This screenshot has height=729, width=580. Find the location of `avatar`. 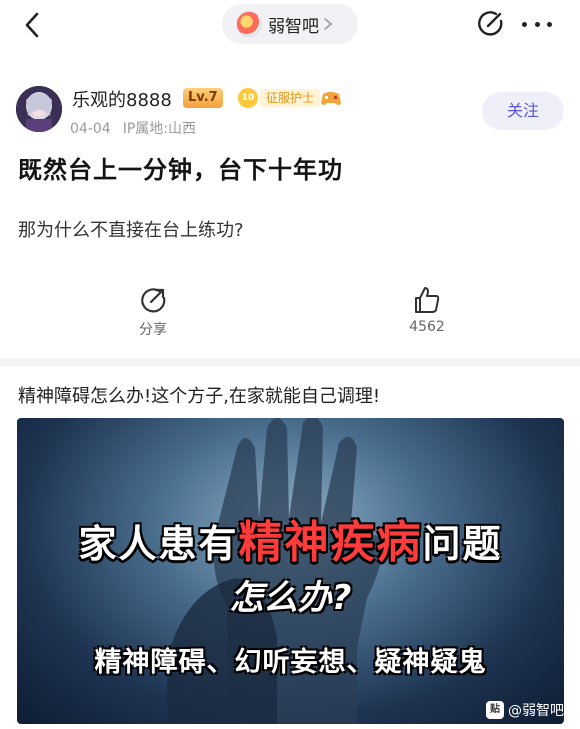

avatar is located at coordinates (39, 109).